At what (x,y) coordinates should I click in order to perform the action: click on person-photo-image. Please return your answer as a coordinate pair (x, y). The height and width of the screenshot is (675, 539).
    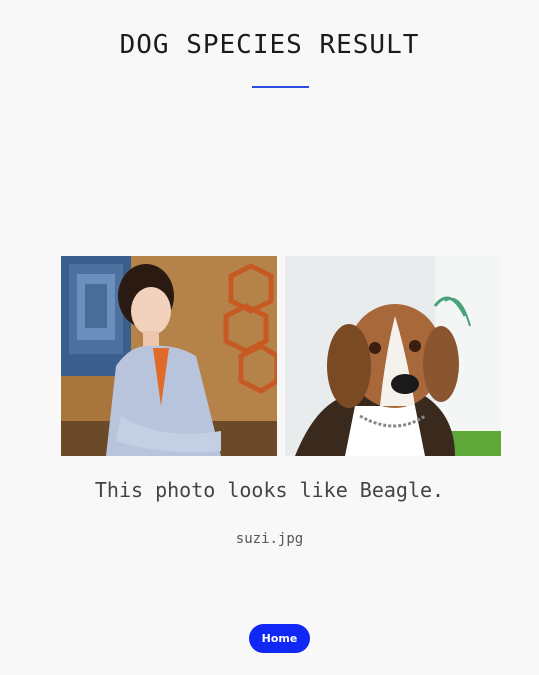
    Looking at the image, I should click on (169, 356).